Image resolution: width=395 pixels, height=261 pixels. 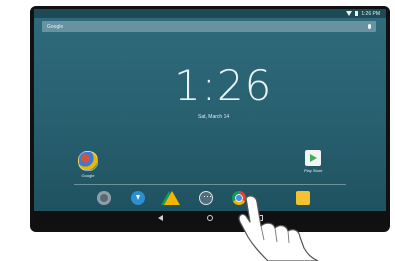 I want to click on dock, so click(x=210, y=199).